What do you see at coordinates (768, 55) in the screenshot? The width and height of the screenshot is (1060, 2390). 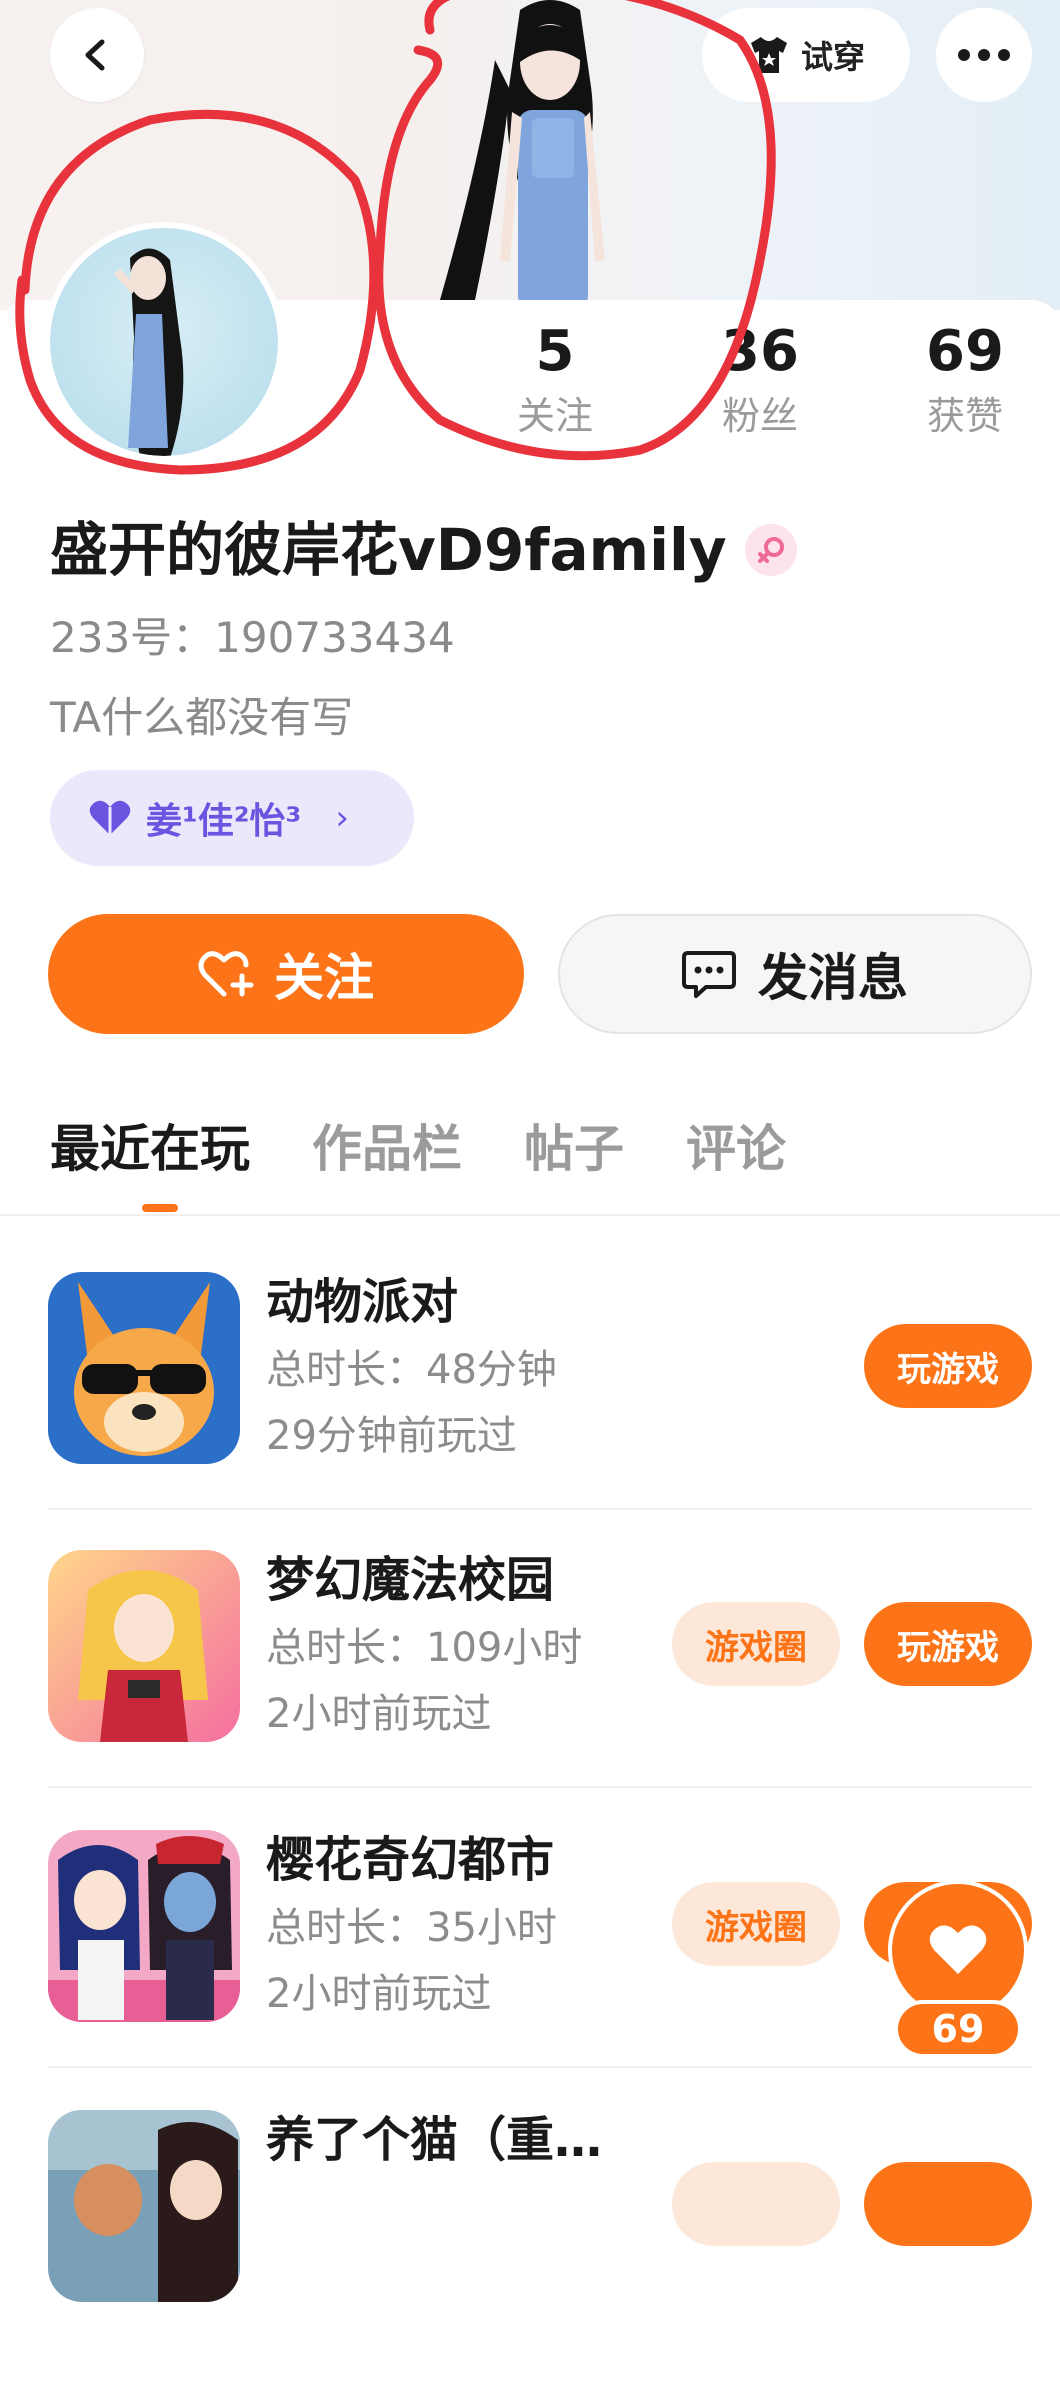 I see `tshirt-icon` at bounding box center [768, 55].